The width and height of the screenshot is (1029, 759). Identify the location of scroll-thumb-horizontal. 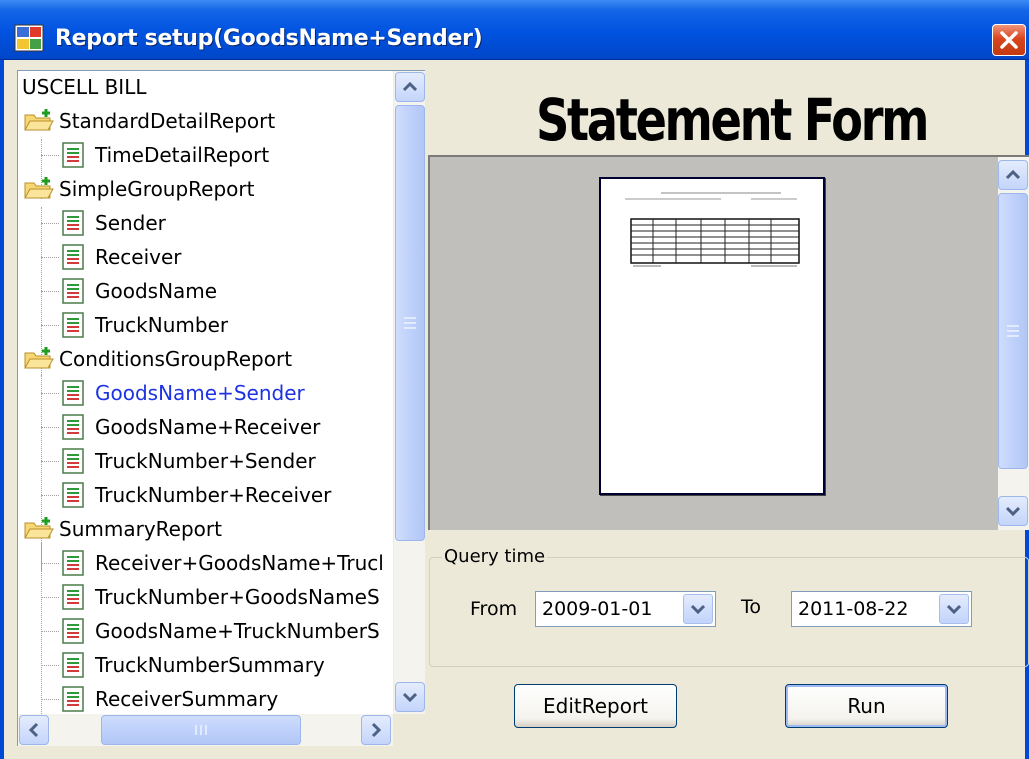
(201, 730).